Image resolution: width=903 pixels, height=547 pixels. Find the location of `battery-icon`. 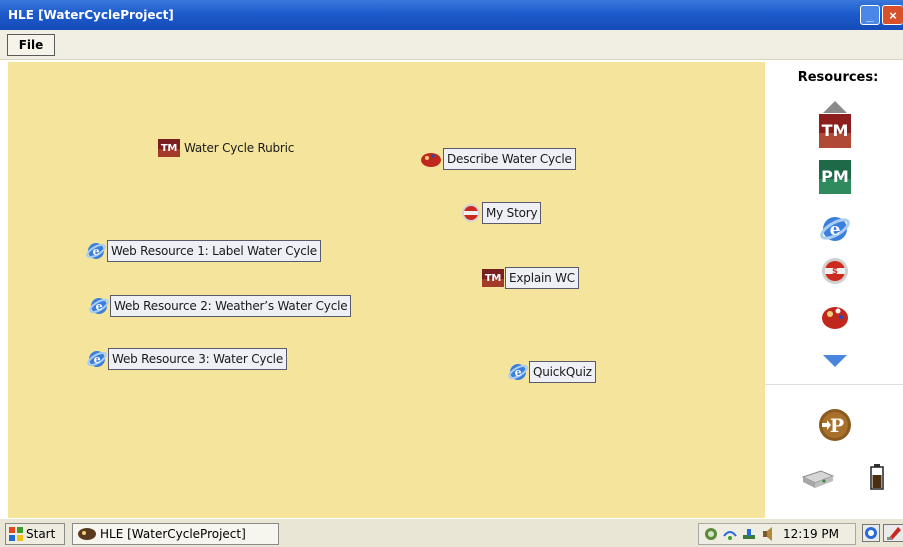

battery-icon is located at coordinates (877, 477).